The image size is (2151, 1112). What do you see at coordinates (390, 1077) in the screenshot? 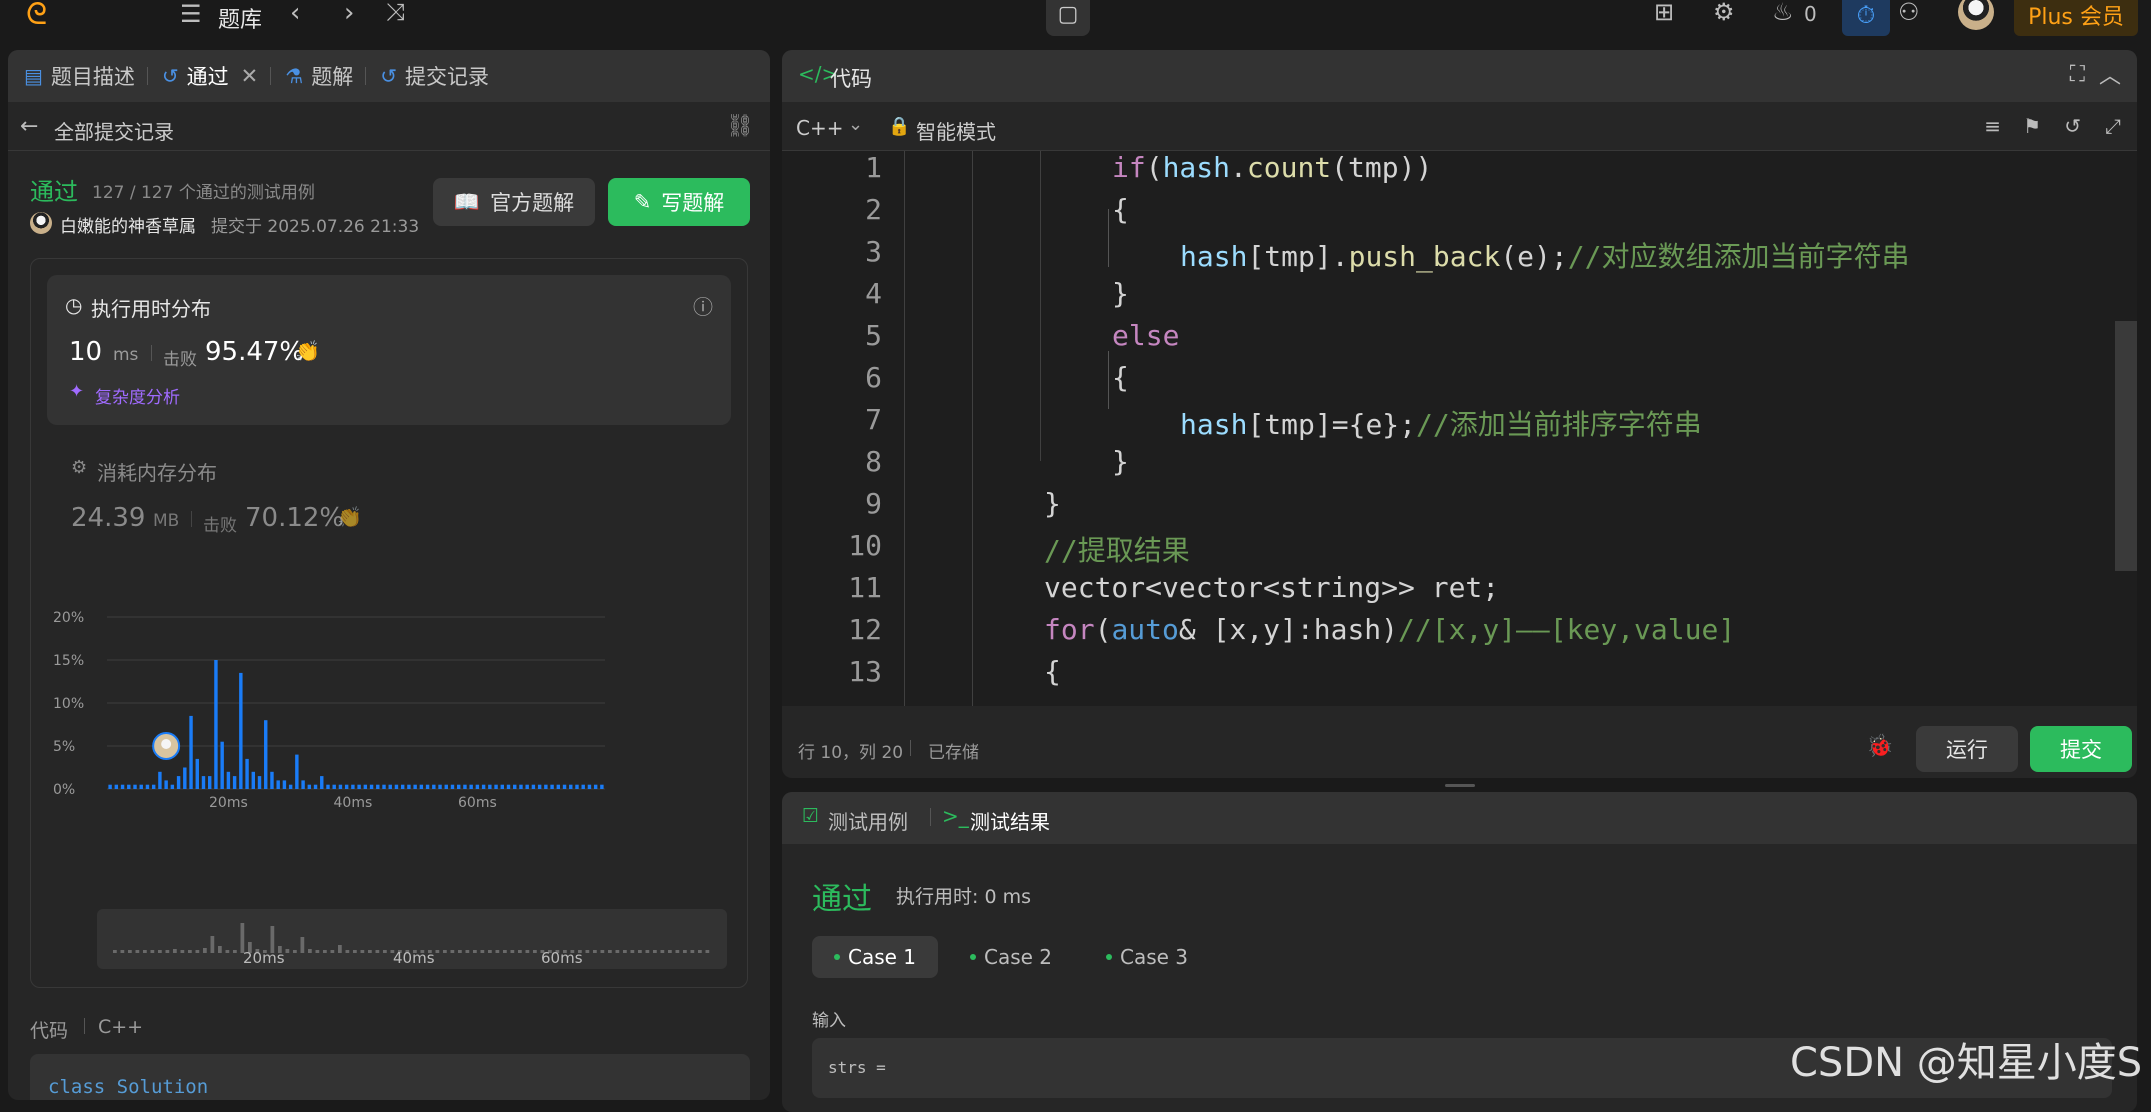
I see `code-preview: class Solution` at bounding box center [390, 1077].